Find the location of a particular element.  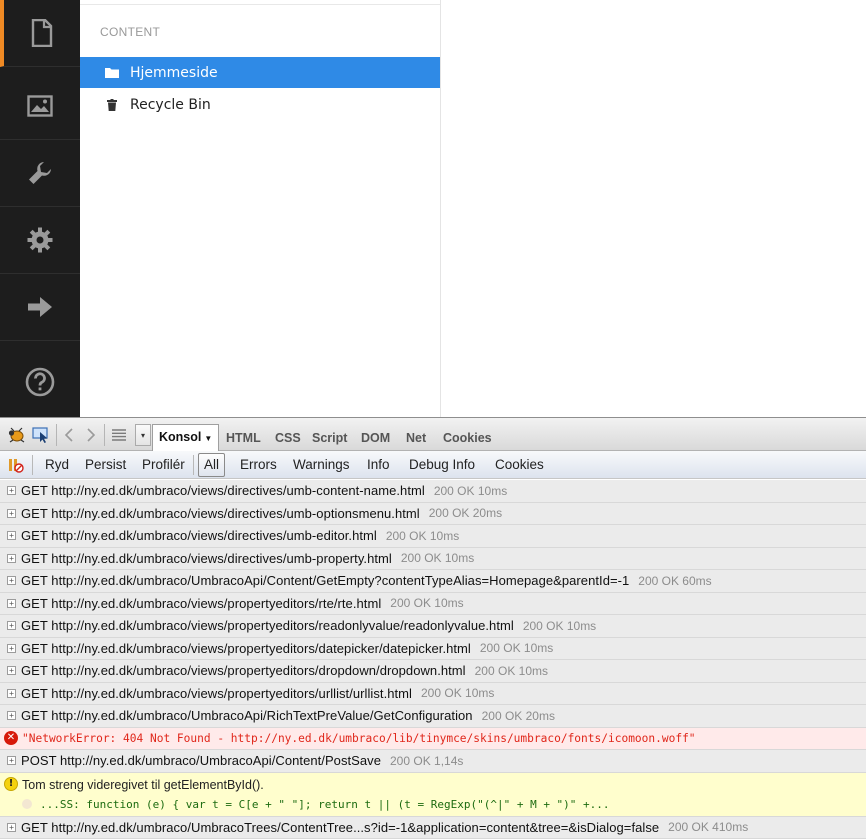

request-status: 200 OK 410ms is located at coordinates (708, 827).